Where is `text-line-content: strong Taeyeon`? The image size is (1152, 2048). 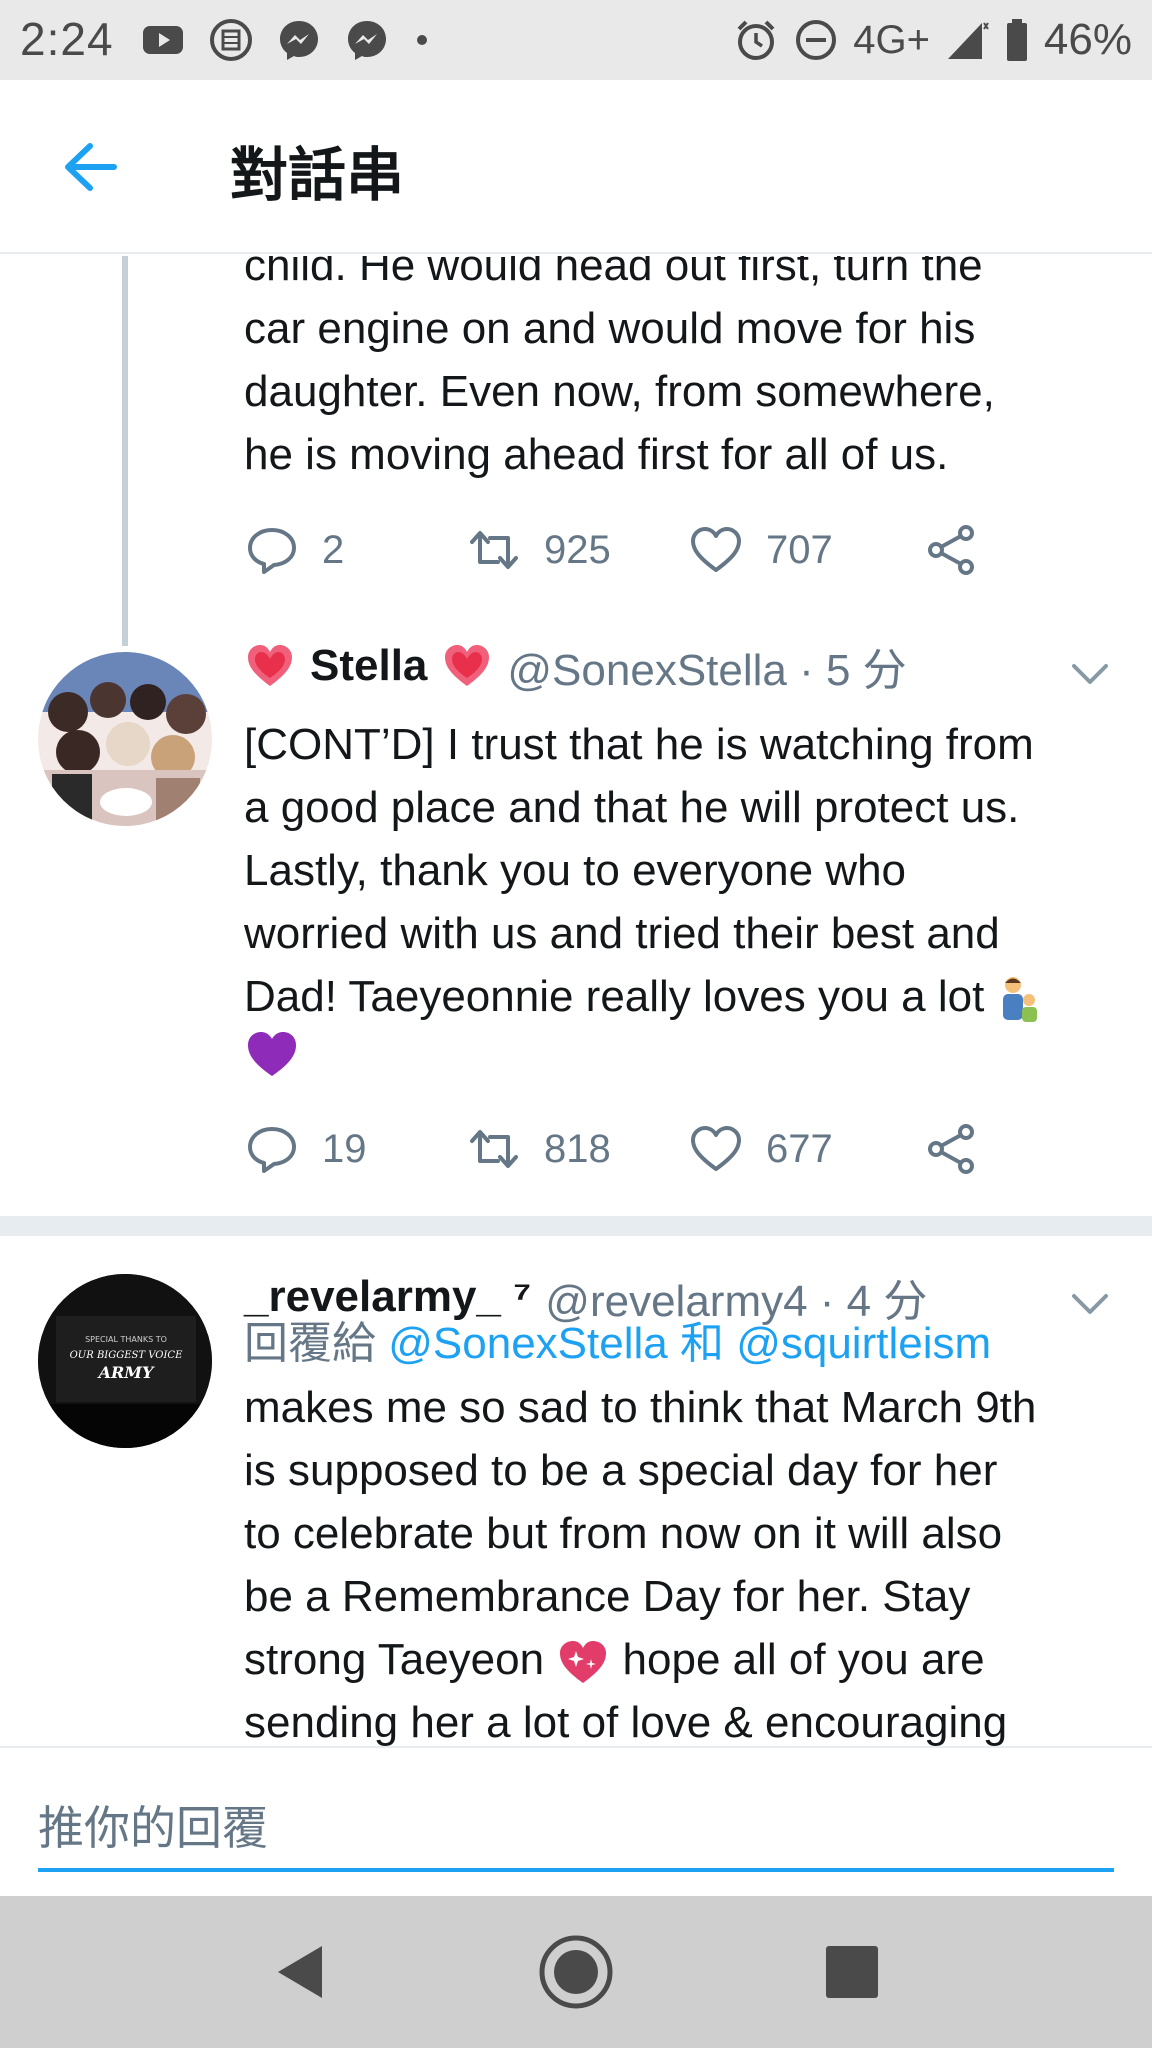 text-line-content: strong Taeyeon is located at coordinates (394, 1659).